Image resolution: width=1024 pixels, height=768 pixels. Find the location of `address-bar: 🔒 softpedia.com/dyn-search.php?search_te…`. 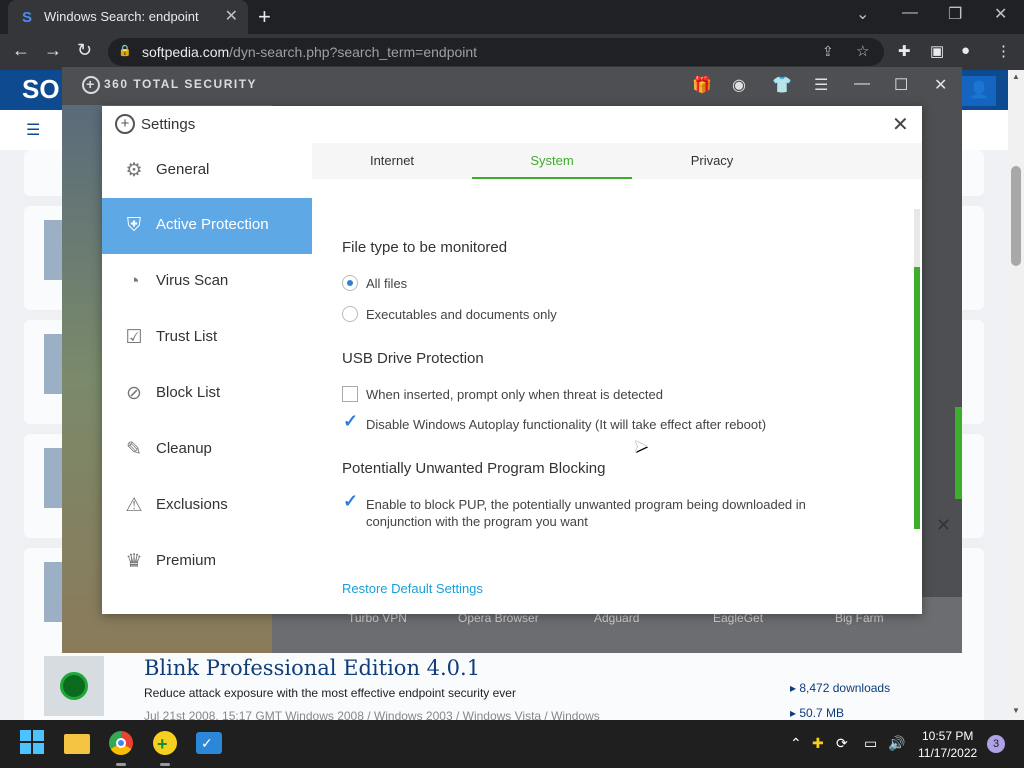

address-bar: 🔒 softpedia.com/dyn-search.php?search_te… is located at coordinates (496, 52).